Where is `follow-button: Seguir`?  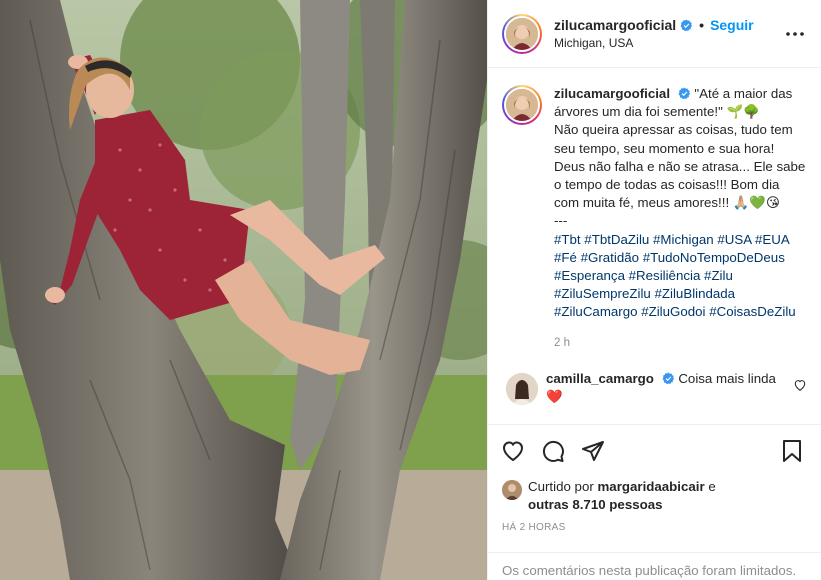 follow-button: Seguir is located at coordinates (732, 25).